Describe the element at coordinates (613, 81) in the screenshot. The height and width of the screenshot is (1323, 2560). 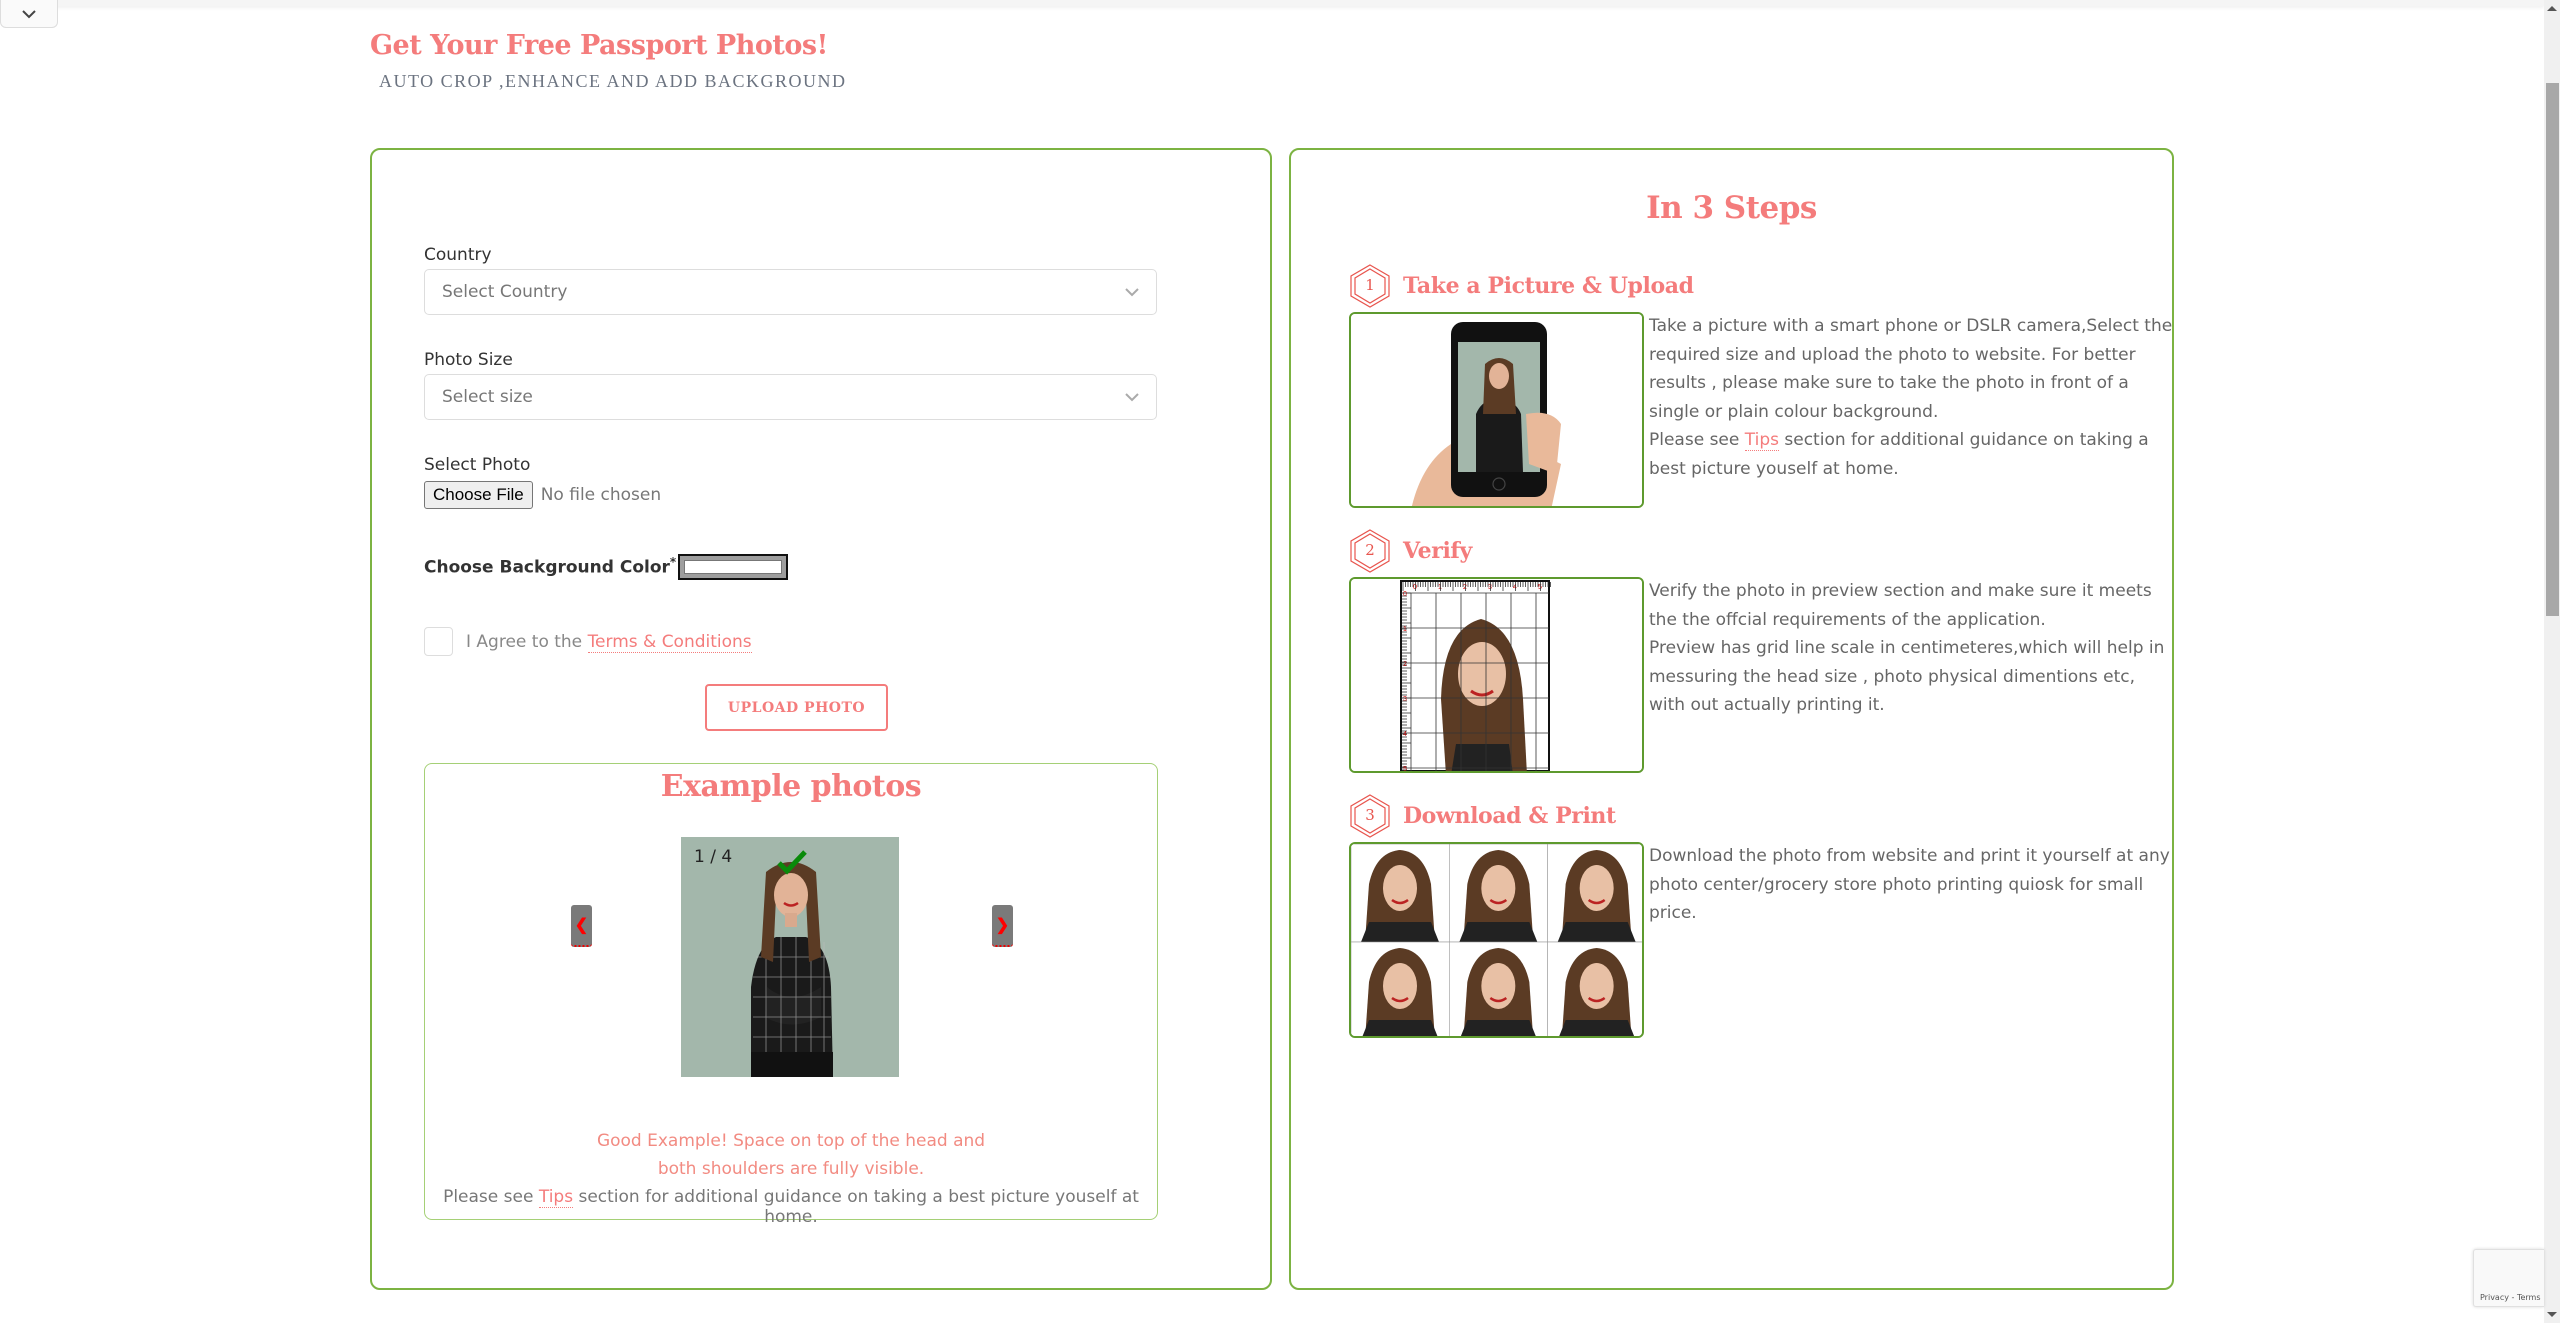
I see `page-subtitle: AUTO CROP ,ENHANCE AND ADD BACKGROUND` at that location.